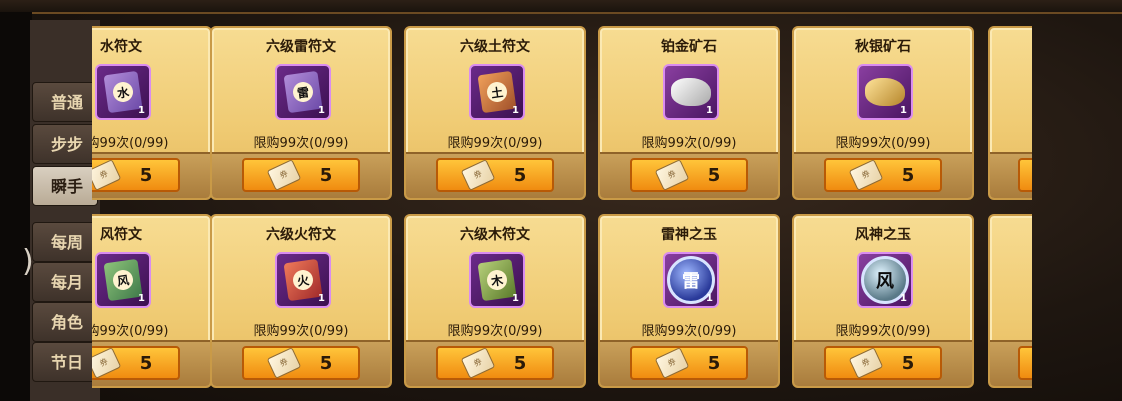  Describe the element at coordinates (303, 280) in the screenshot. I see `fire-rune-icon: 火 1` at that location.